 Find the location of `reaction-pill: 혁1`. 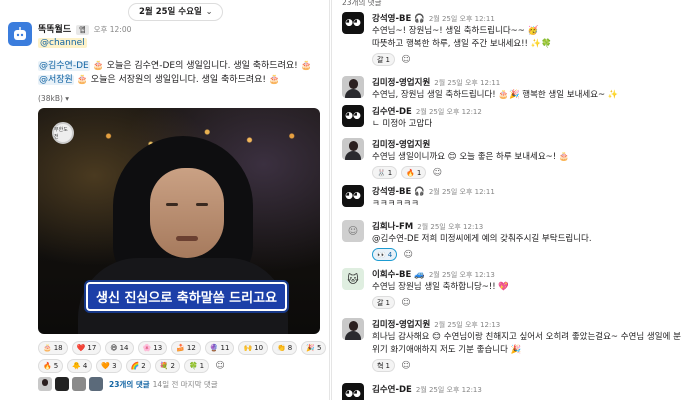

reaction-pill: 혁1 is located at coordinates (383, 365).